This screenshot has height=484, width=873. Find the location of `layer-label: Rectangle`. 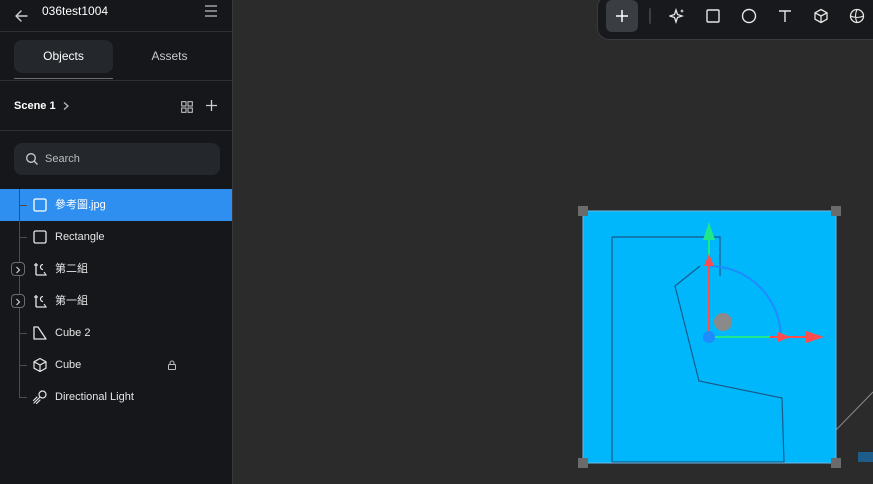

layer-label: Rectangle is located at coordinates (80, 237).